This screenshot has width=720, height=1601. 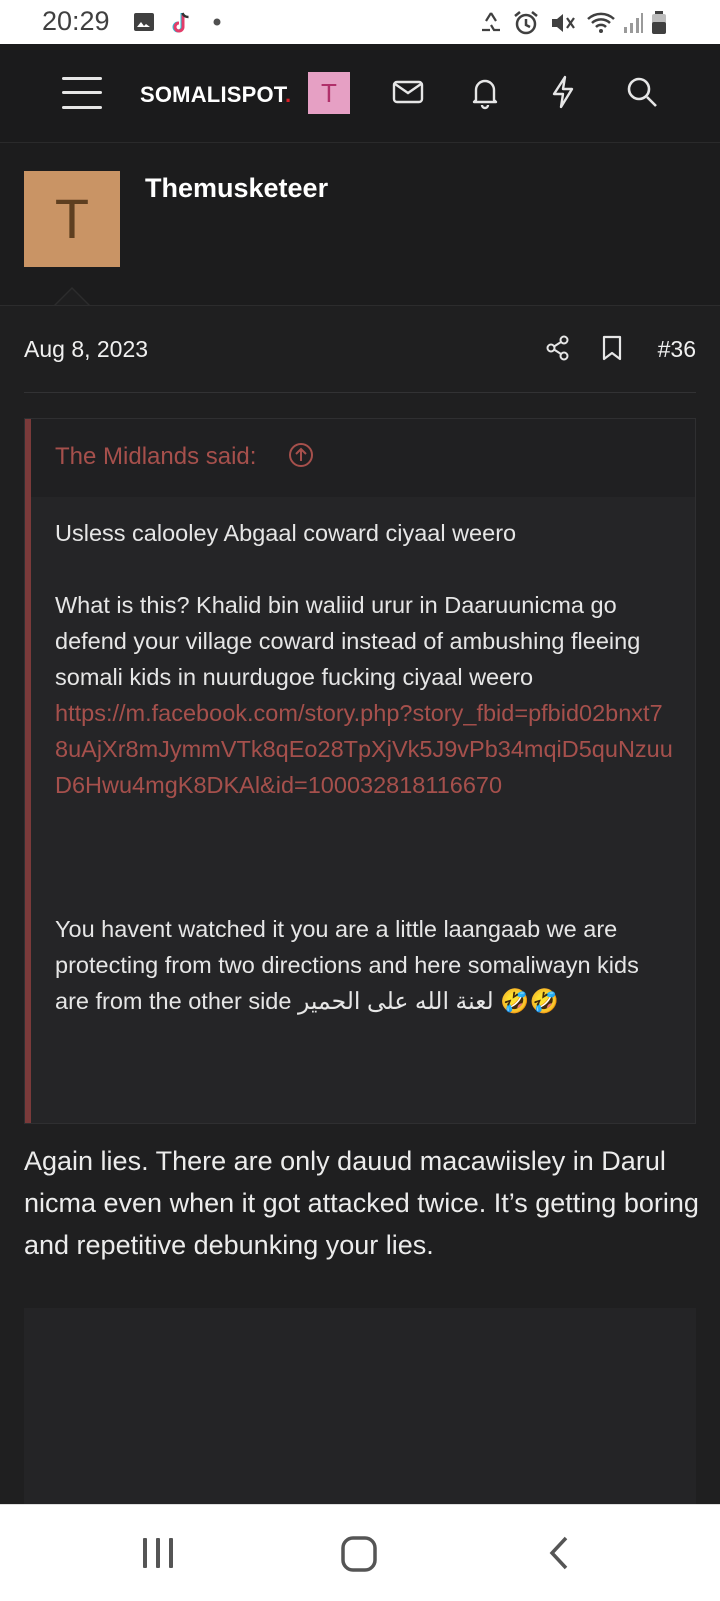 What do you see at coordinates (213, 94) in the screenshot?
I see `logo-text: SOMALISPOT` at bounding box center [213, 94].